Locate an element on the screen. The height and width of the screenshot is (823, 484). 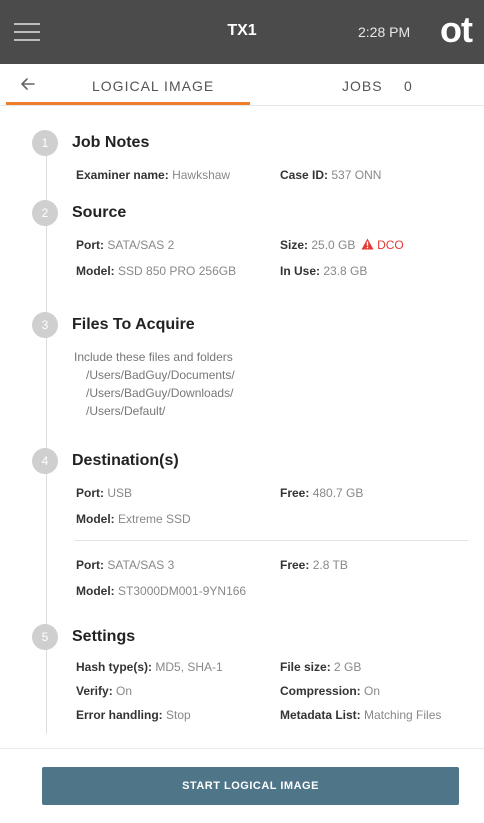
field-value: Matching Files is located at coordinates (403, 715).